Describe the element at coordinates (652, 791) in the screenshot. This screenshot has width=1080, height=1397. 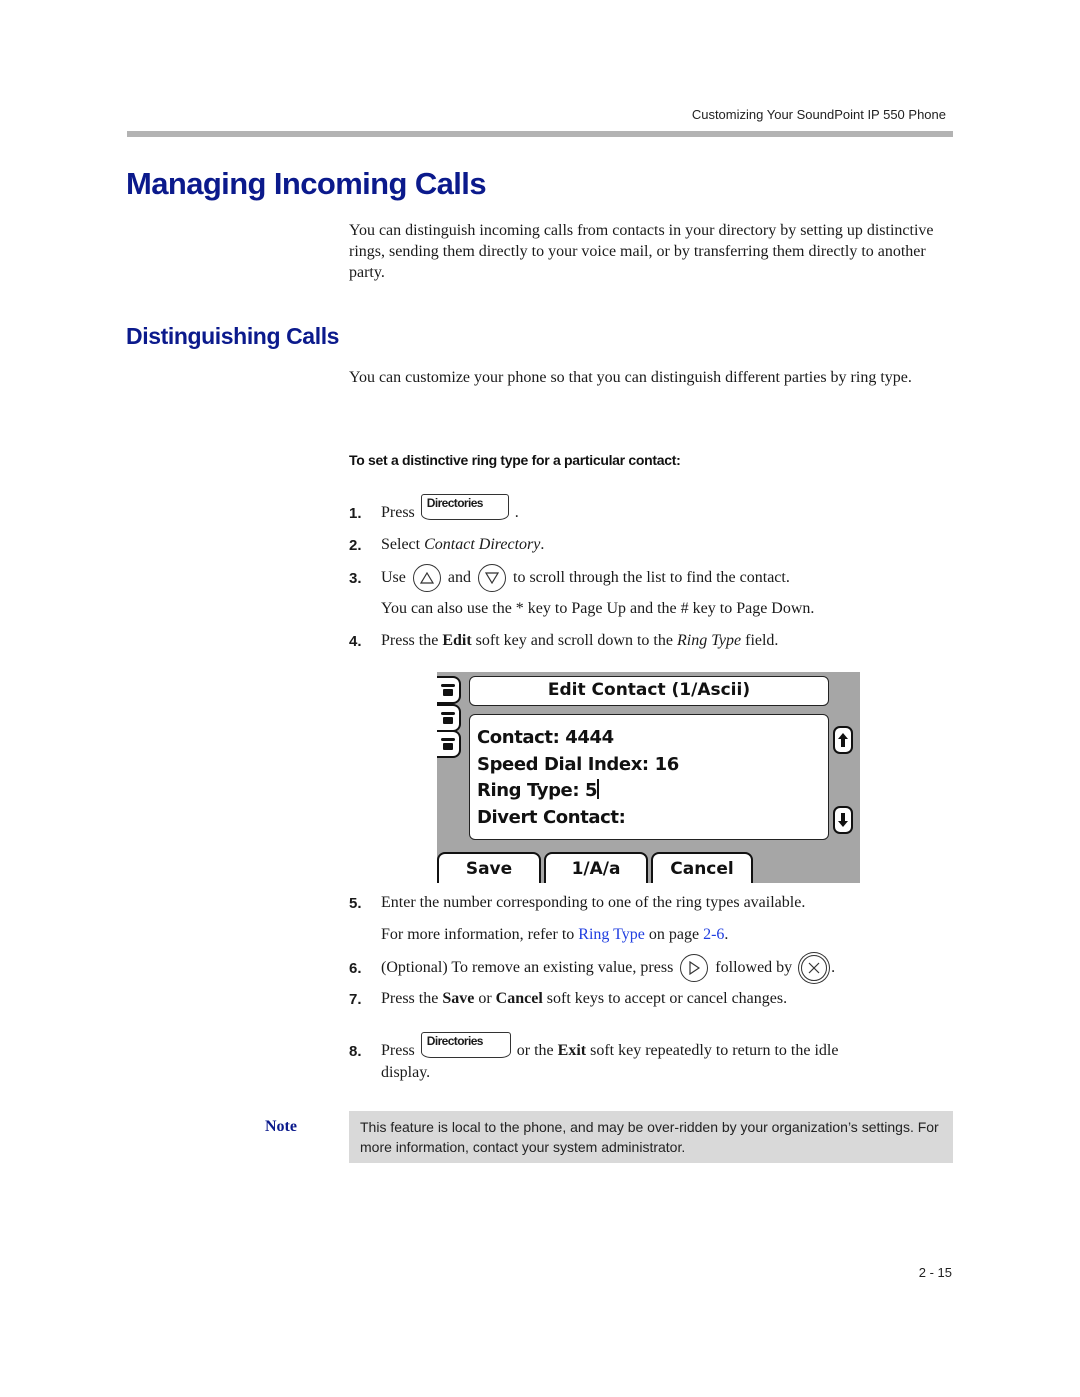
I see `ring-type-field: Ring Type: 5` at that location.